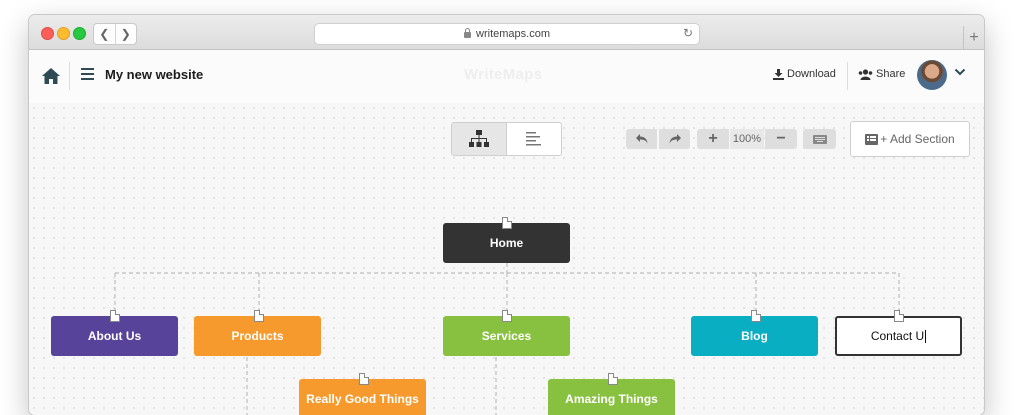 The image size is (1024, 415). I want to click on site-title: My new website, so click(154, 74).